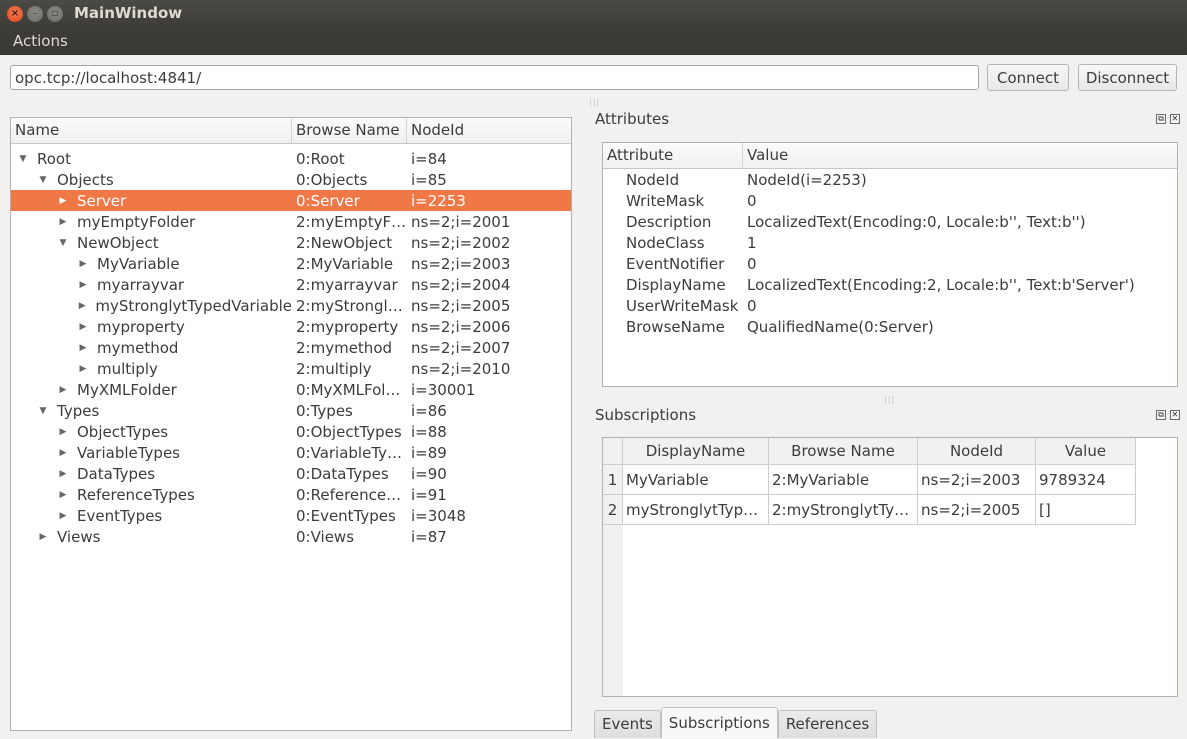  I want to click on corner-button, so click(613, 451).